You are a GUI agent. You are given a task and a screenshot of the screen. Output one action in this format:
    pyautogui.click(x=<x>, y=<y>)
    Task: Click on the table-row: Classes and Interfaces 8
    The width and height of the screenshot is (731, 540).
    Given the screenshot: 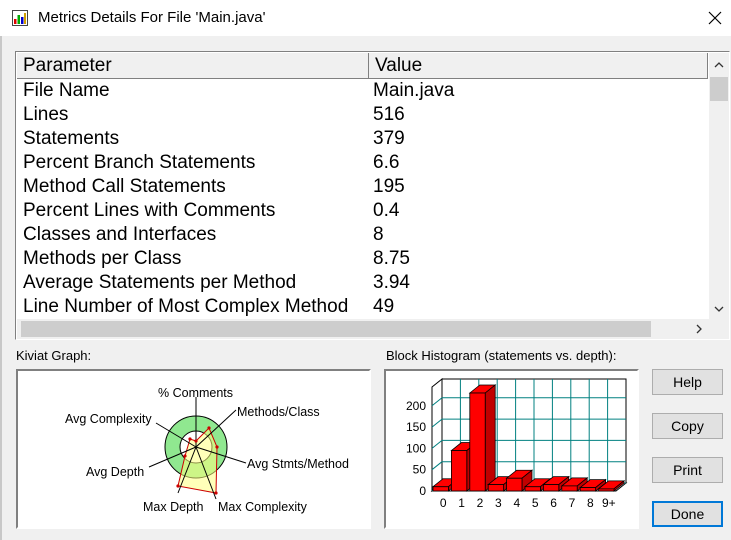 What is the action you would take?
    pyautogui.click(x=362, y=235)
    